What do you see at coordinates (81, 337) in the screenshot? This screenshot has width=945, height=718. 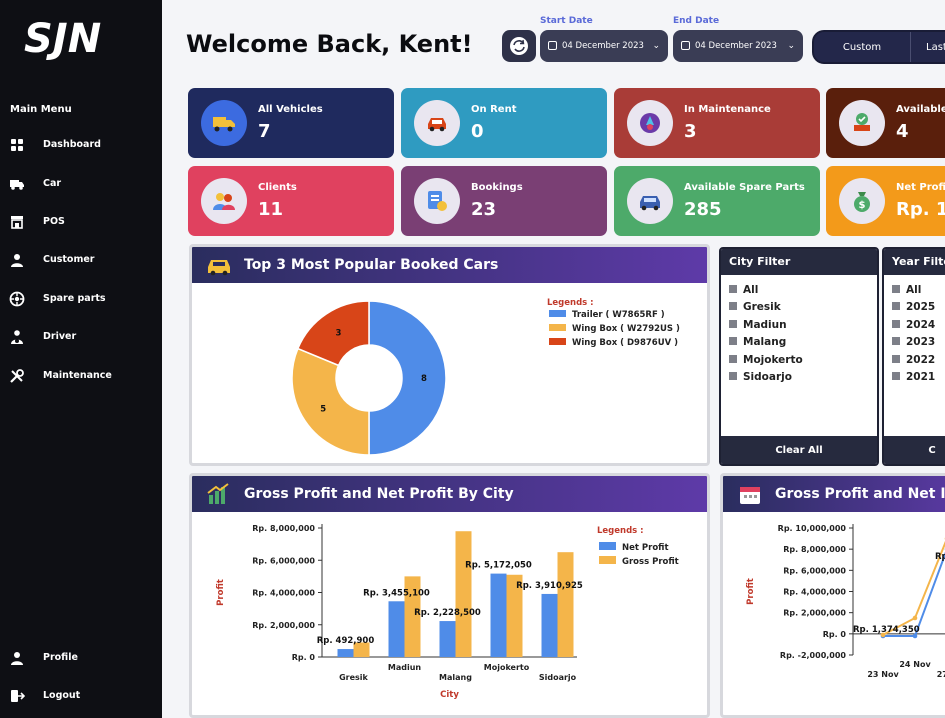 I see `sidebar-item-driver: Driver` at bounding box center [81, 337].